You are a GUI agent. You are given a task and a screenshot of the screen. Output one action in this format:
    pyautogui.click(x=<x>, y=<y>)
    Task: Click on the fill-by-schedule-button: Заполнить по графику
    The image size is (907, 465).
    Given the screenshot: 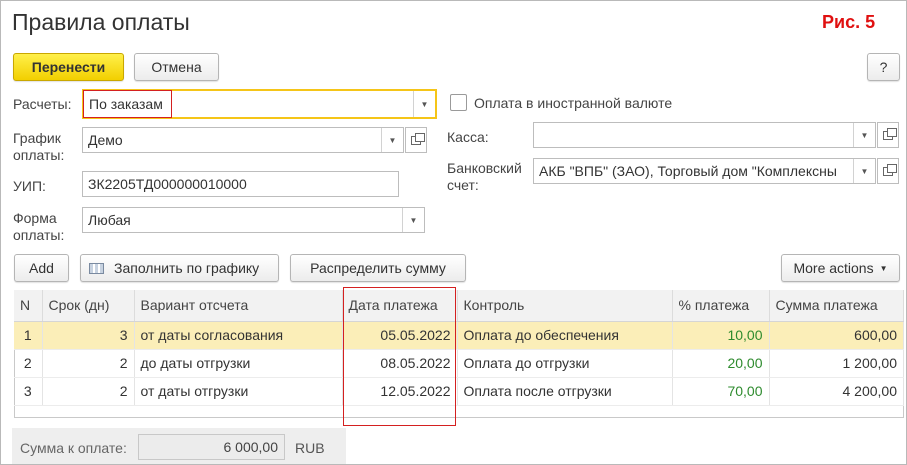 What is the action you would take?
    pyautogui.click(x=179, y=268)
    